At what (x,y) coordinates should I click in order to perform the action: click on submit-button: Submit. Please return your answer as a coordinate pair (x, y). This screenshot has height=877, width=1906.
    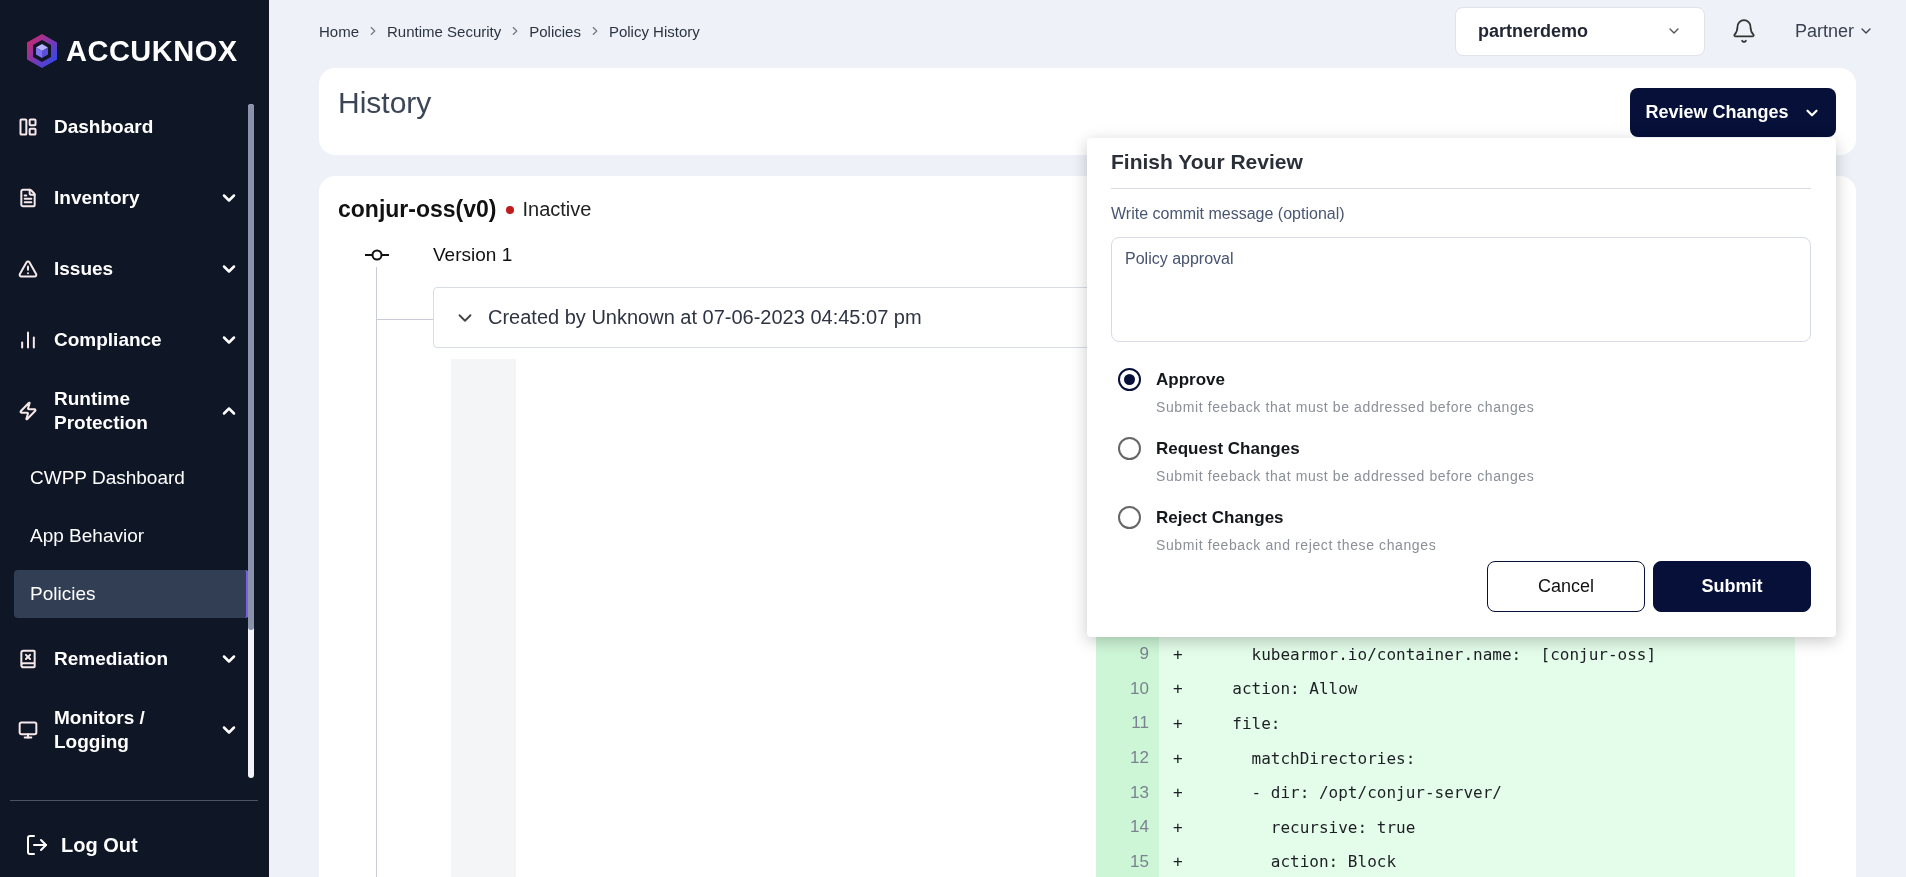
    Looking at the image, I should click on (1732, 586).